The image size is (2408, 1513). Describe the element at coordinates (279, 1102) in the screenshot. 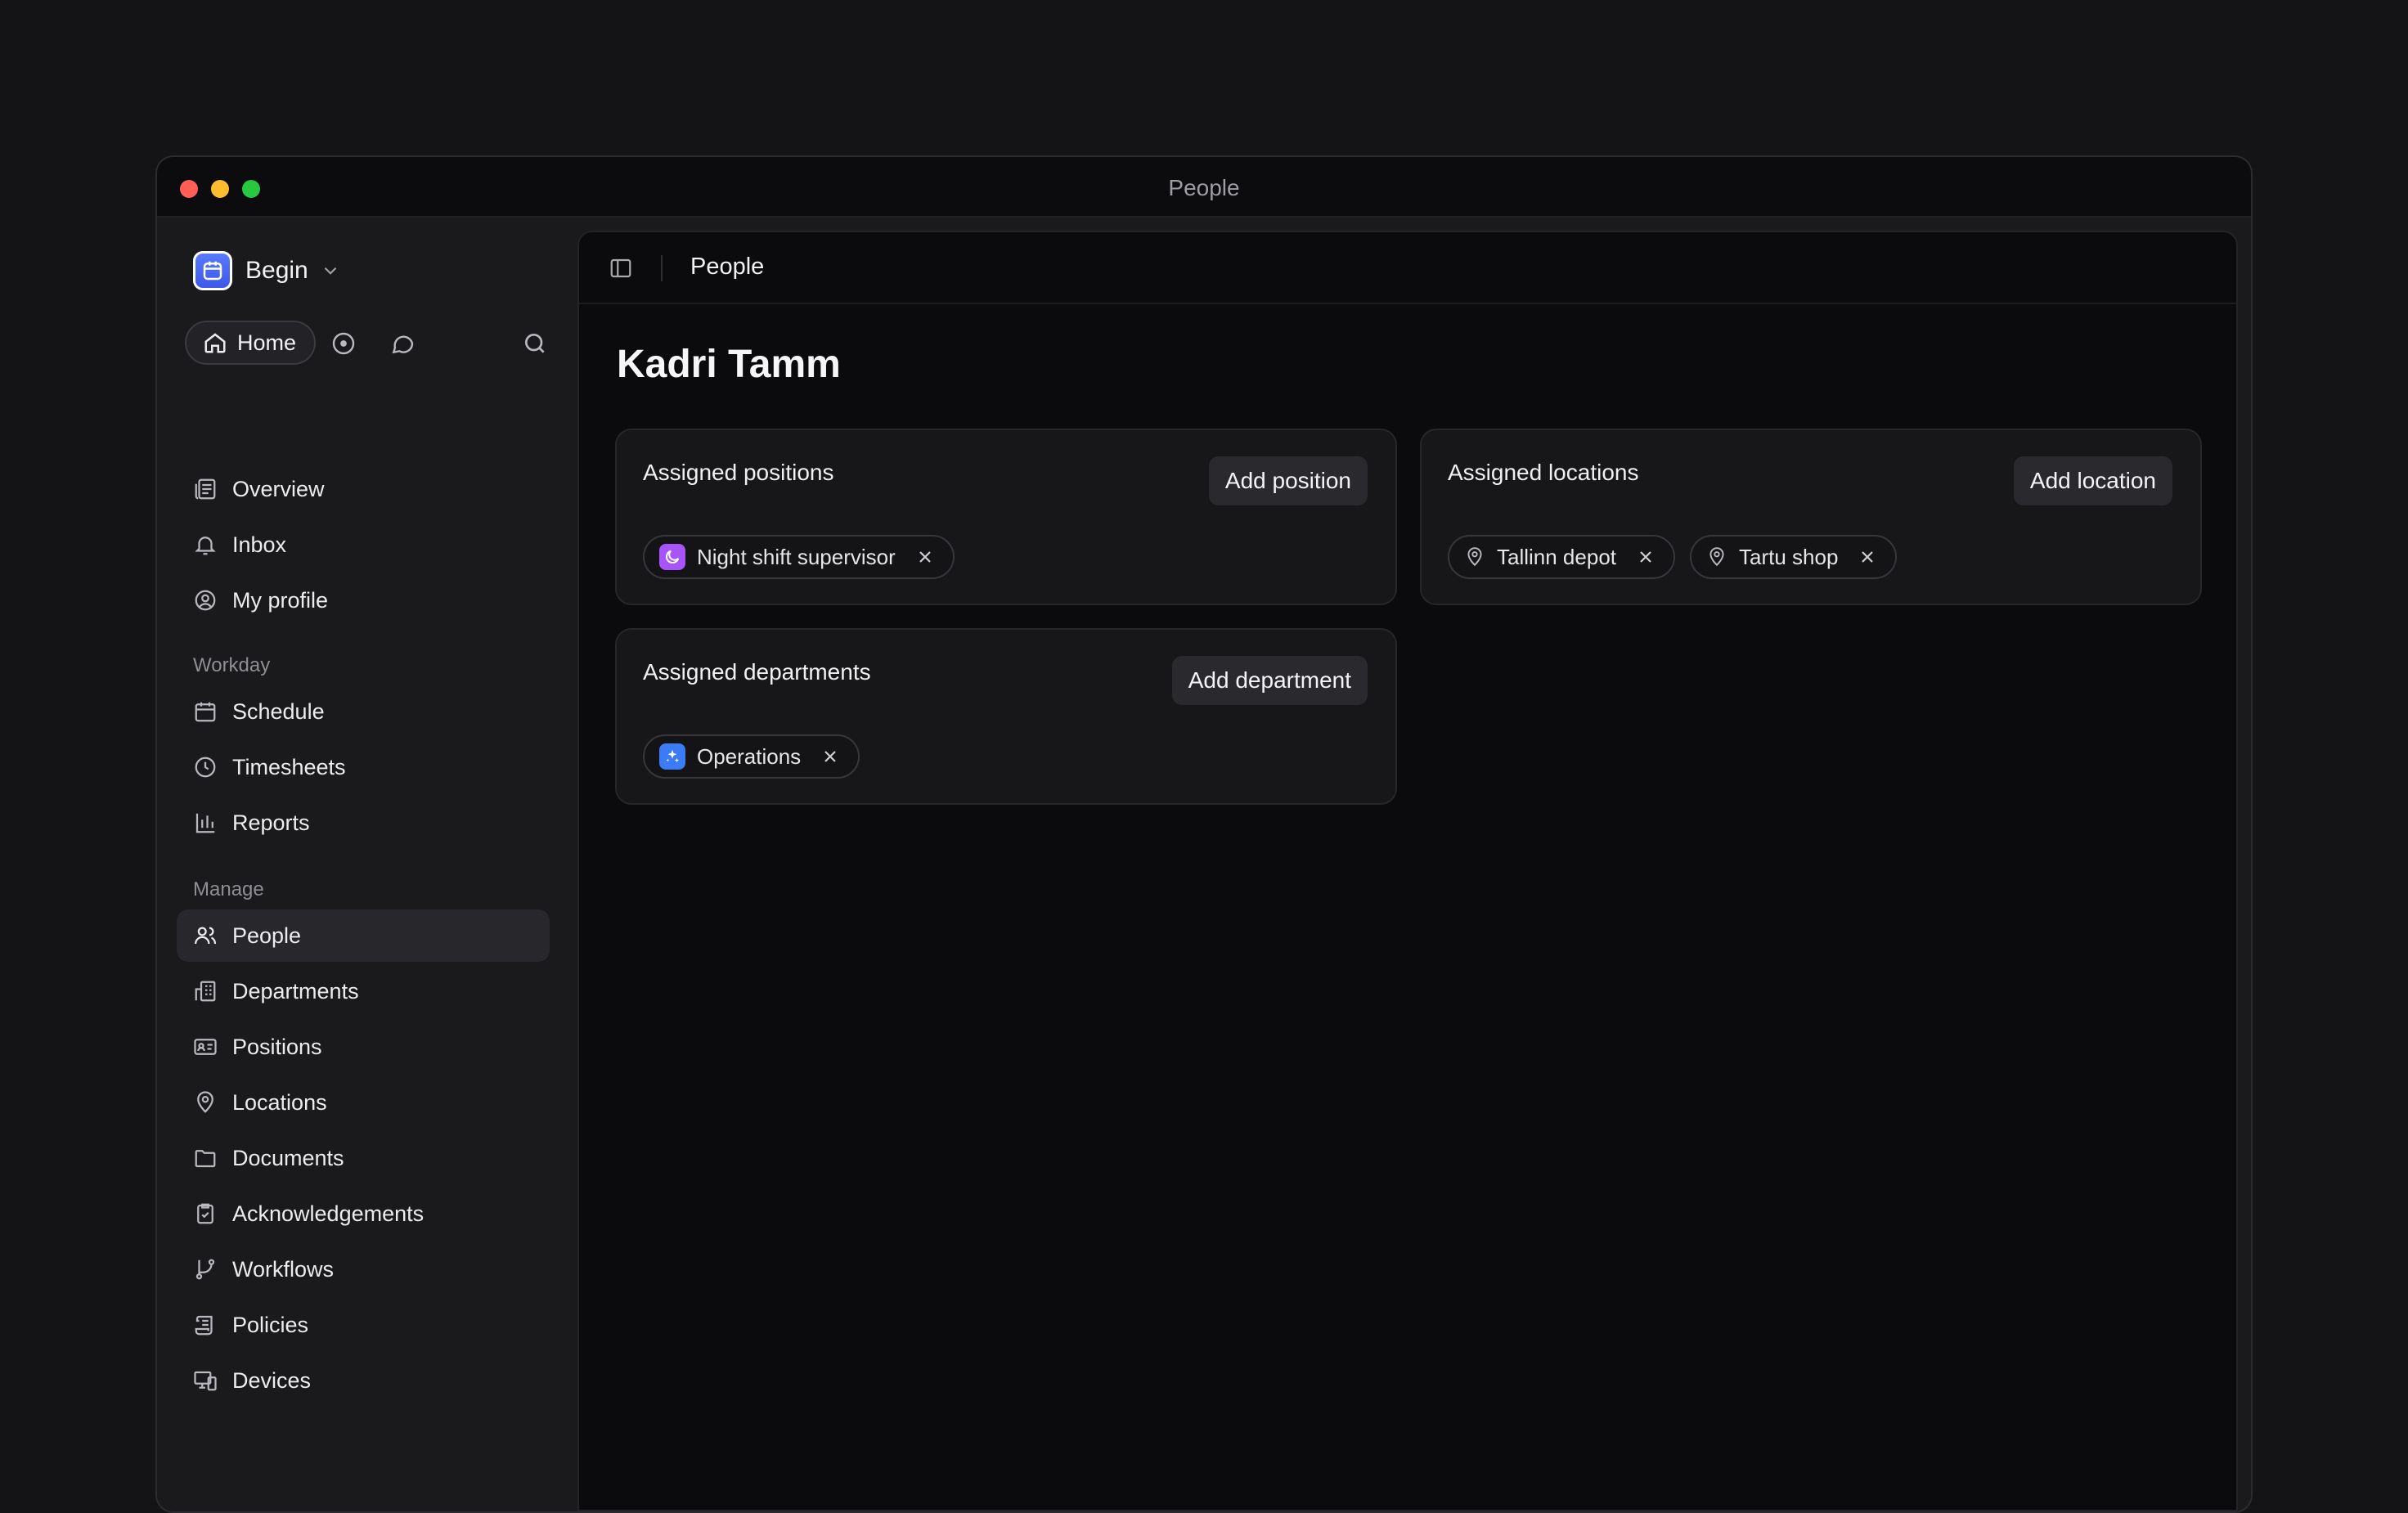

I see `sidebar-item-label: Locations` at that location.